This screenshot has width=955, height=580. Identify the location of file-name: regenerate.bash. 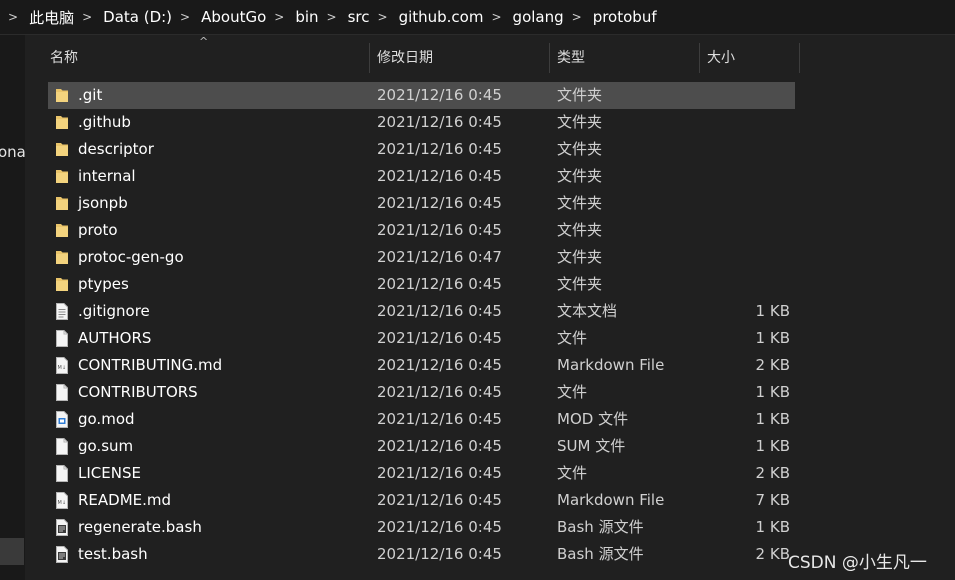
(140, 527).